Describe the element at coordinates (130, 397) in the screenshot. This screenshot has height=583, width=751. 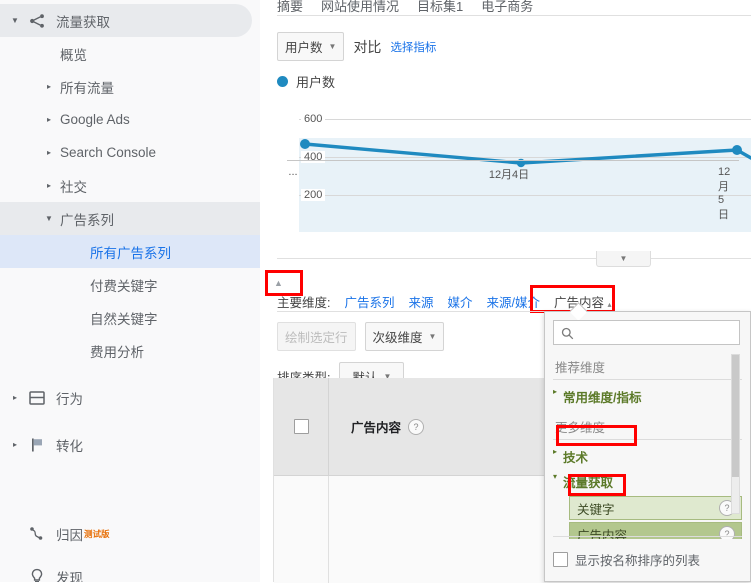
I see `sidebar-section-behavior: ▸ 行为` at that location.